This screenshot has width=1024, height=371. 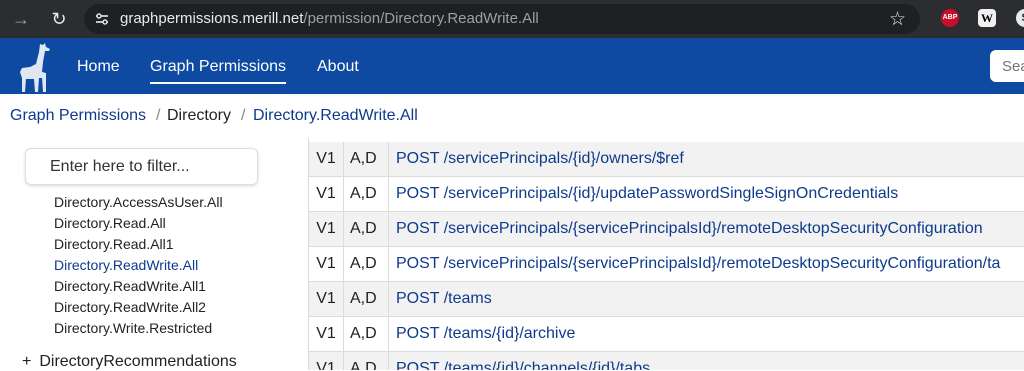 I want to click on extension-s-icon: S, so click(x=1020, y=18).